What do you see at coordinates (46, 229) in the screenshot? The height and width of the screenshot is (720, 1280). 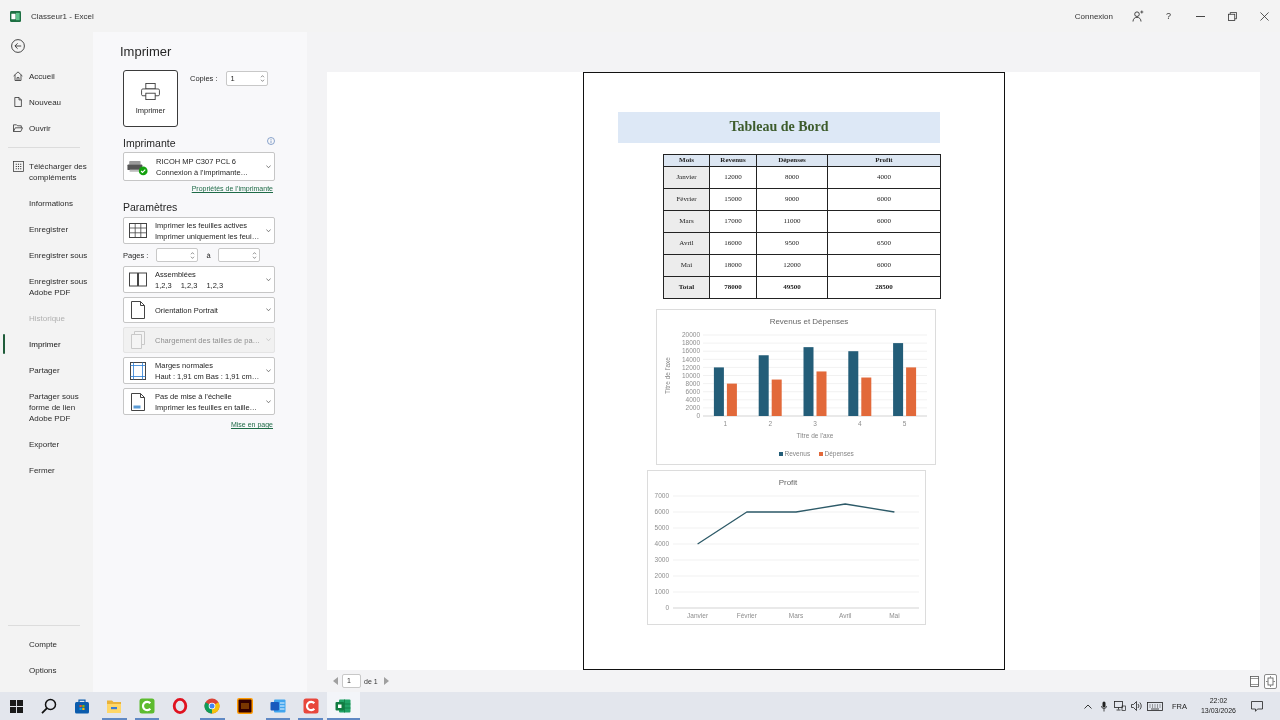 I see `nav-item: Enregistrer` at bounding box center [46, 229].